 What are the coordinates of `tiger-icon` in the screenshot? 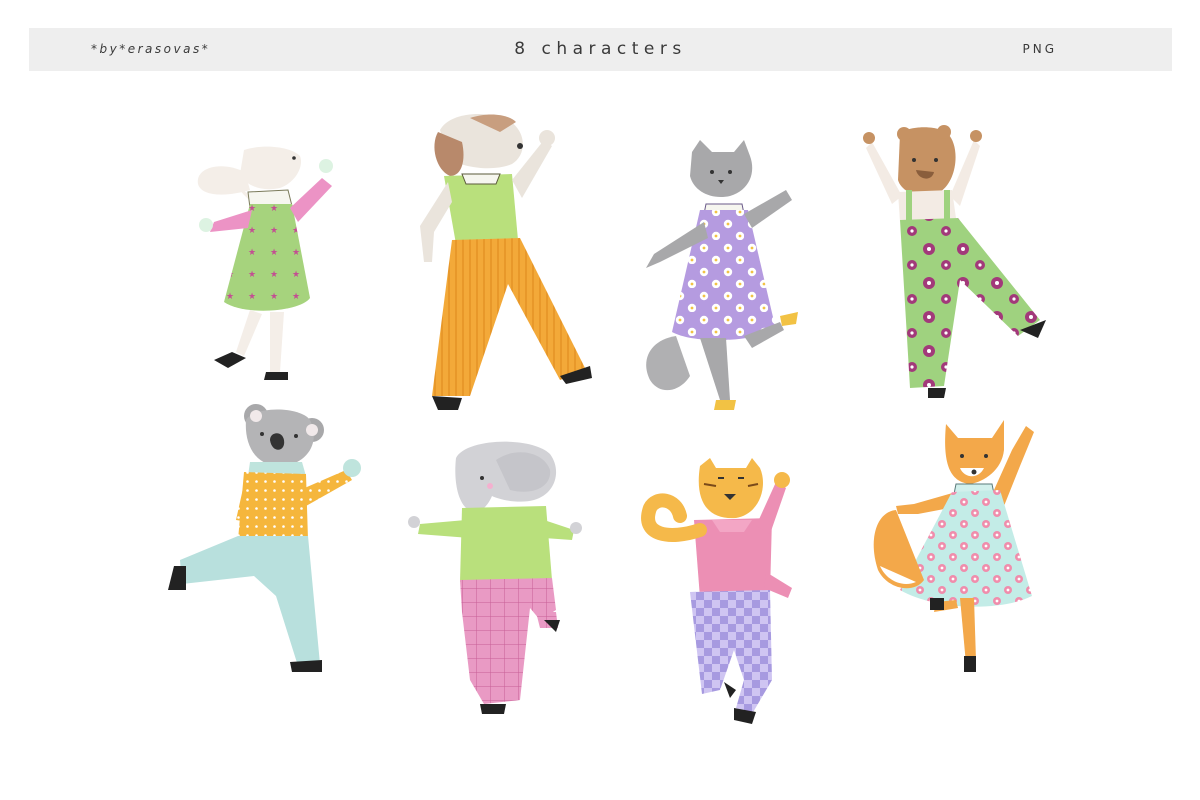 It's located at (716, 591).